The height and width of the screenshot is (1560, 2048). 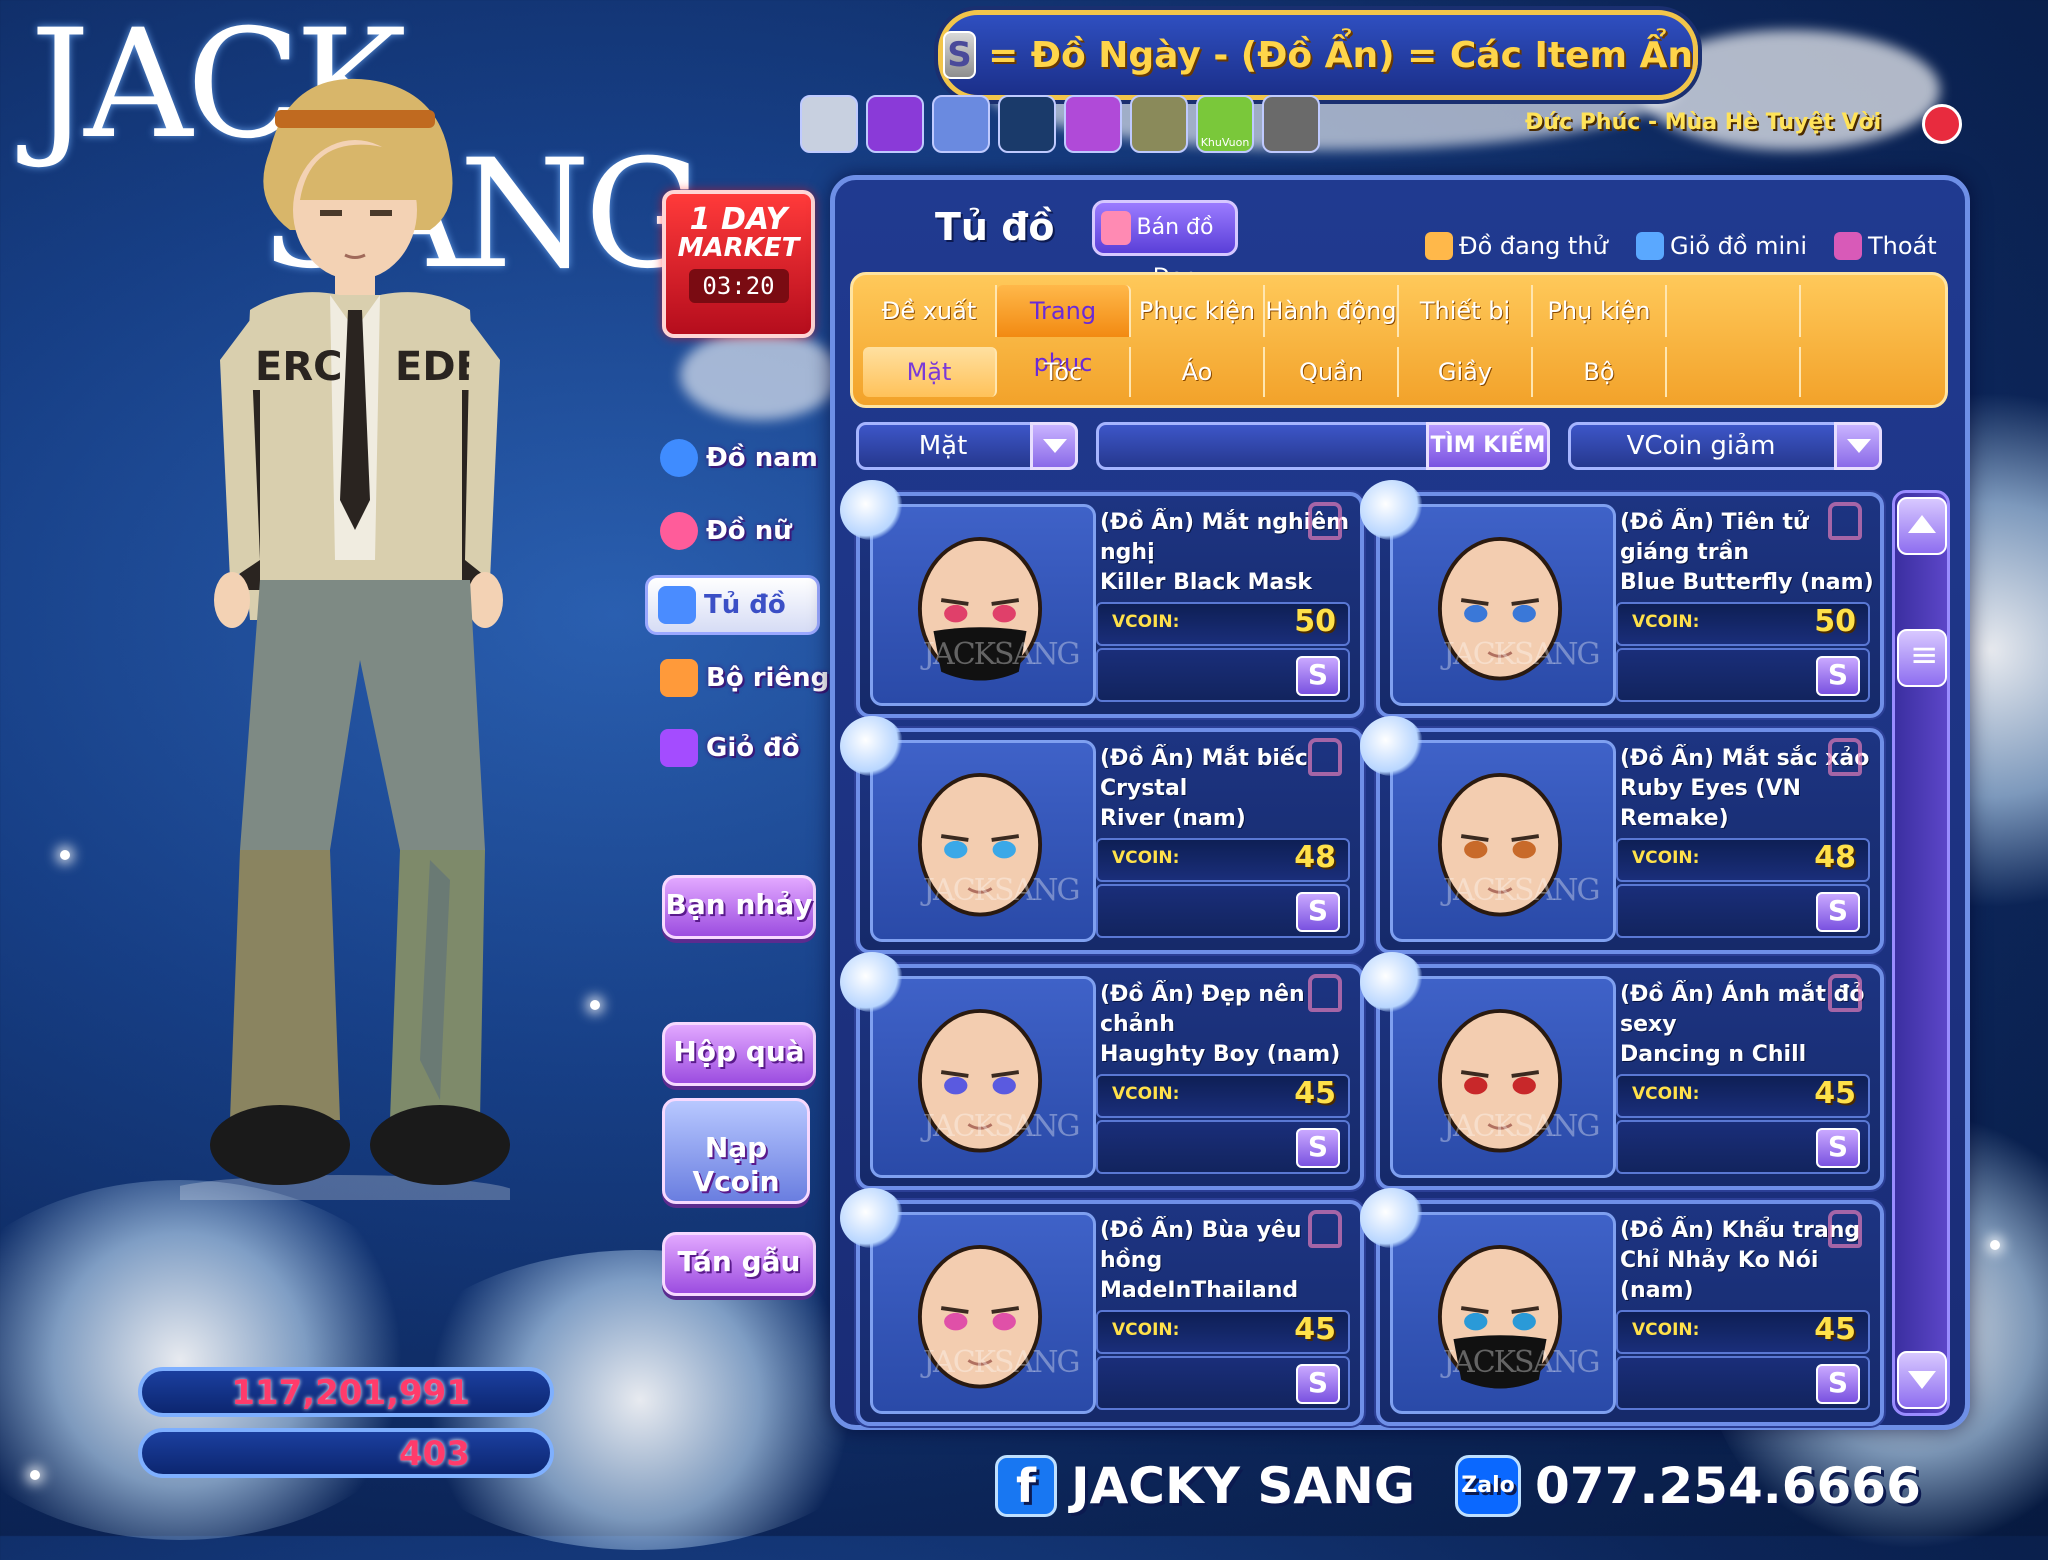 I want to click on scroll-thumb, so click(x=1922, y=658).